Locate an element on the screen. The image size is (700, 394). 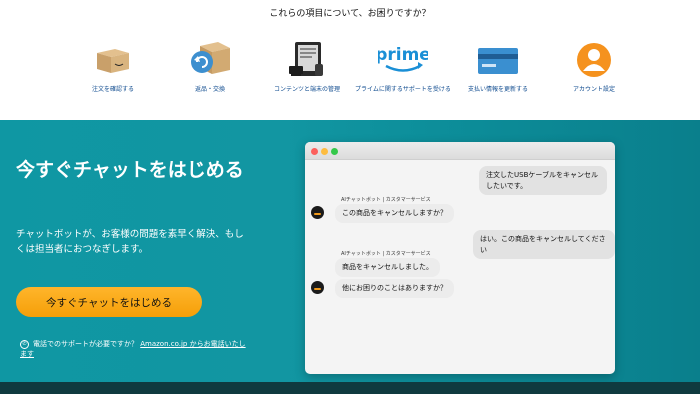
box-icon is located at coordinates (113, 60).